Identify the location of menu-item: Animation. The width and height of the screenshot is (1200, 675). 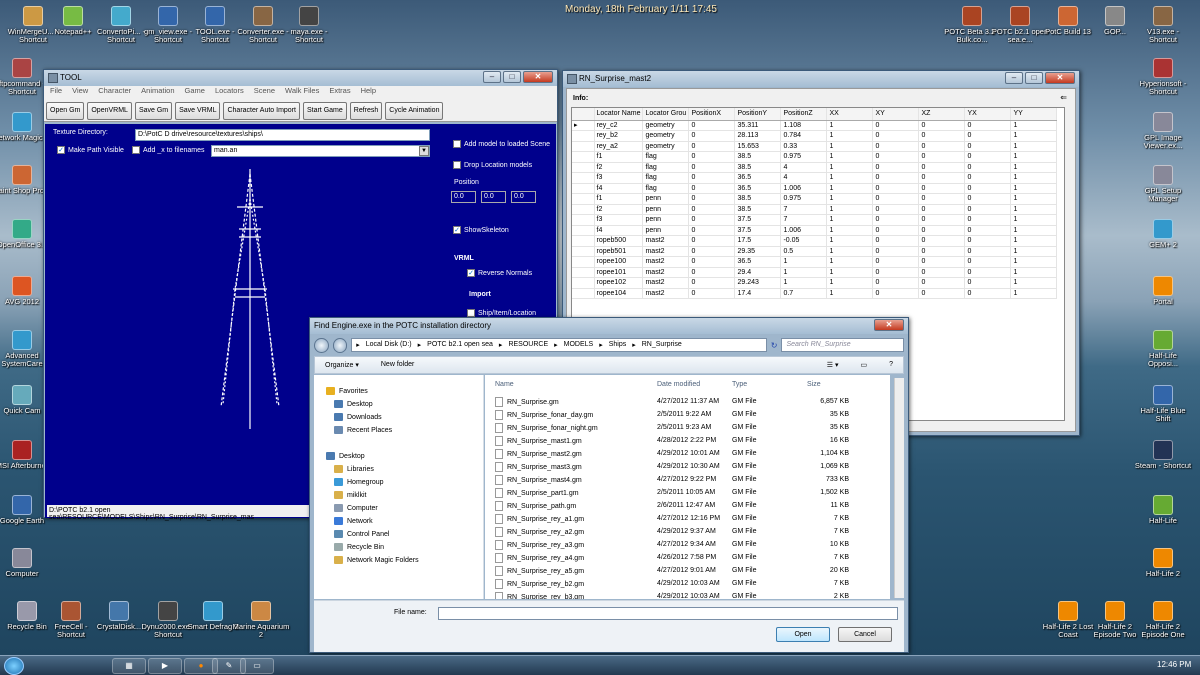
(157, 91).